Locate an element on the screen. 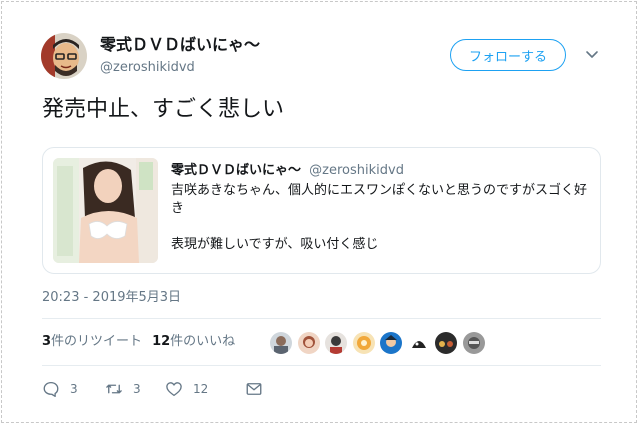 The height and width of the screenshot is (426, 640). retweet-button: 3 is located at coordinates (135, 389).